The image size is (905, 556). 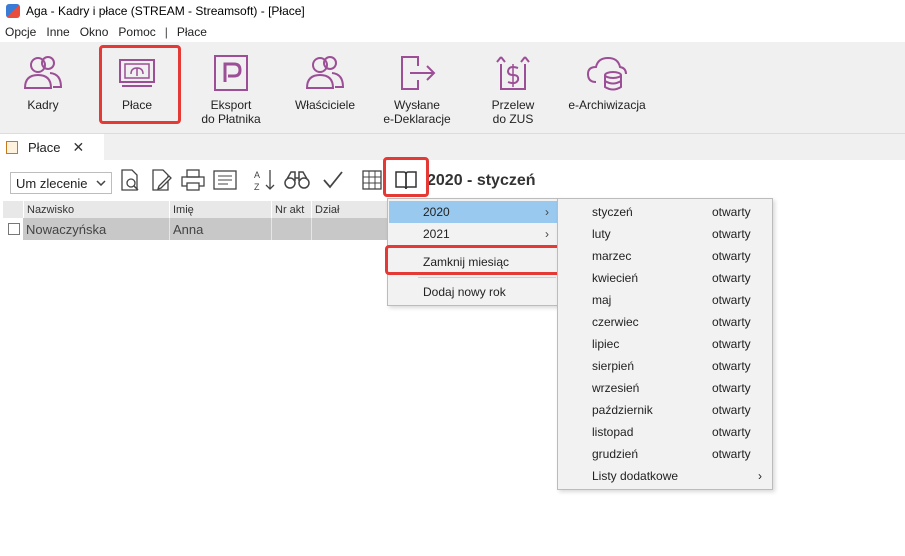 I want to click on export-arrow-icon, so click(x=418, y=73).